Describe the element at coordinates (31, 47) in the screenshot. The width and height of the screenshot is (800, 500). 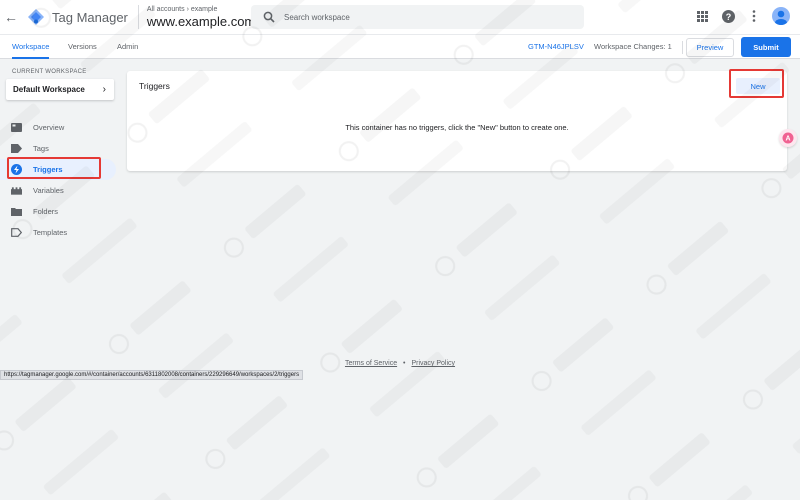
I see `tab-workspace: Workspace` at that location.